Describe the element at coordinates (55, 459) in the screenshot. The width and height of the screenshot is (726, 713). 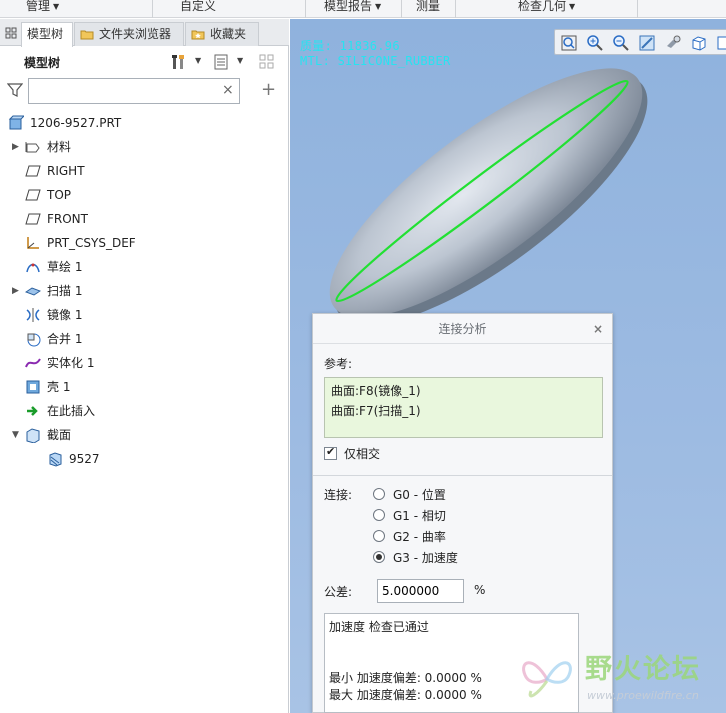
I see `section-item-icon` at that location.